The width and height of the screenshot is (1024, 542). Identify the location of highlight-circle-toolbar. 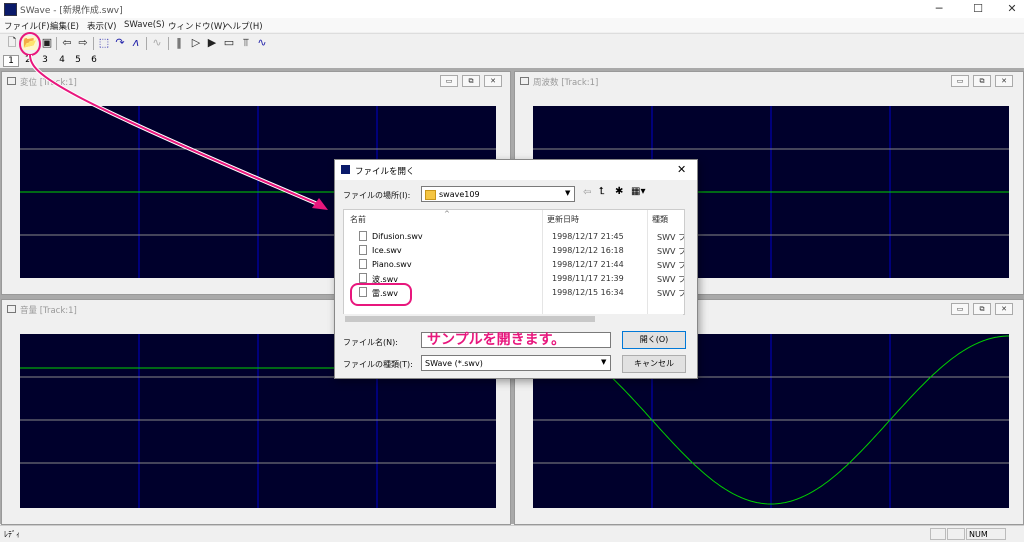
(30, 44).